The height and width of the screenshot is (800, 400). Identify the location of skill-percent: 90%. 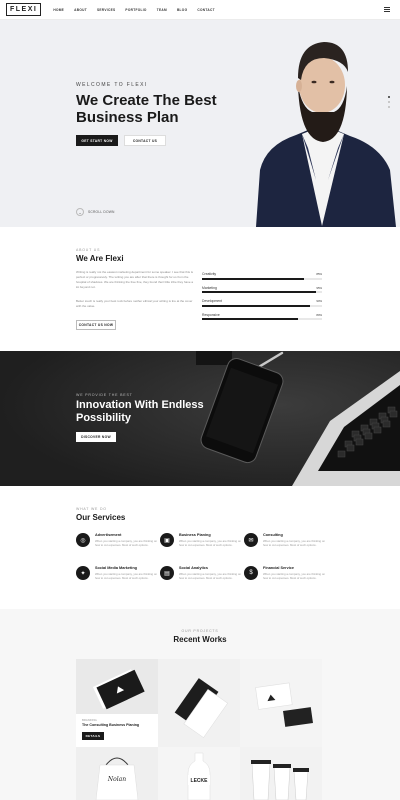
(319, 301).